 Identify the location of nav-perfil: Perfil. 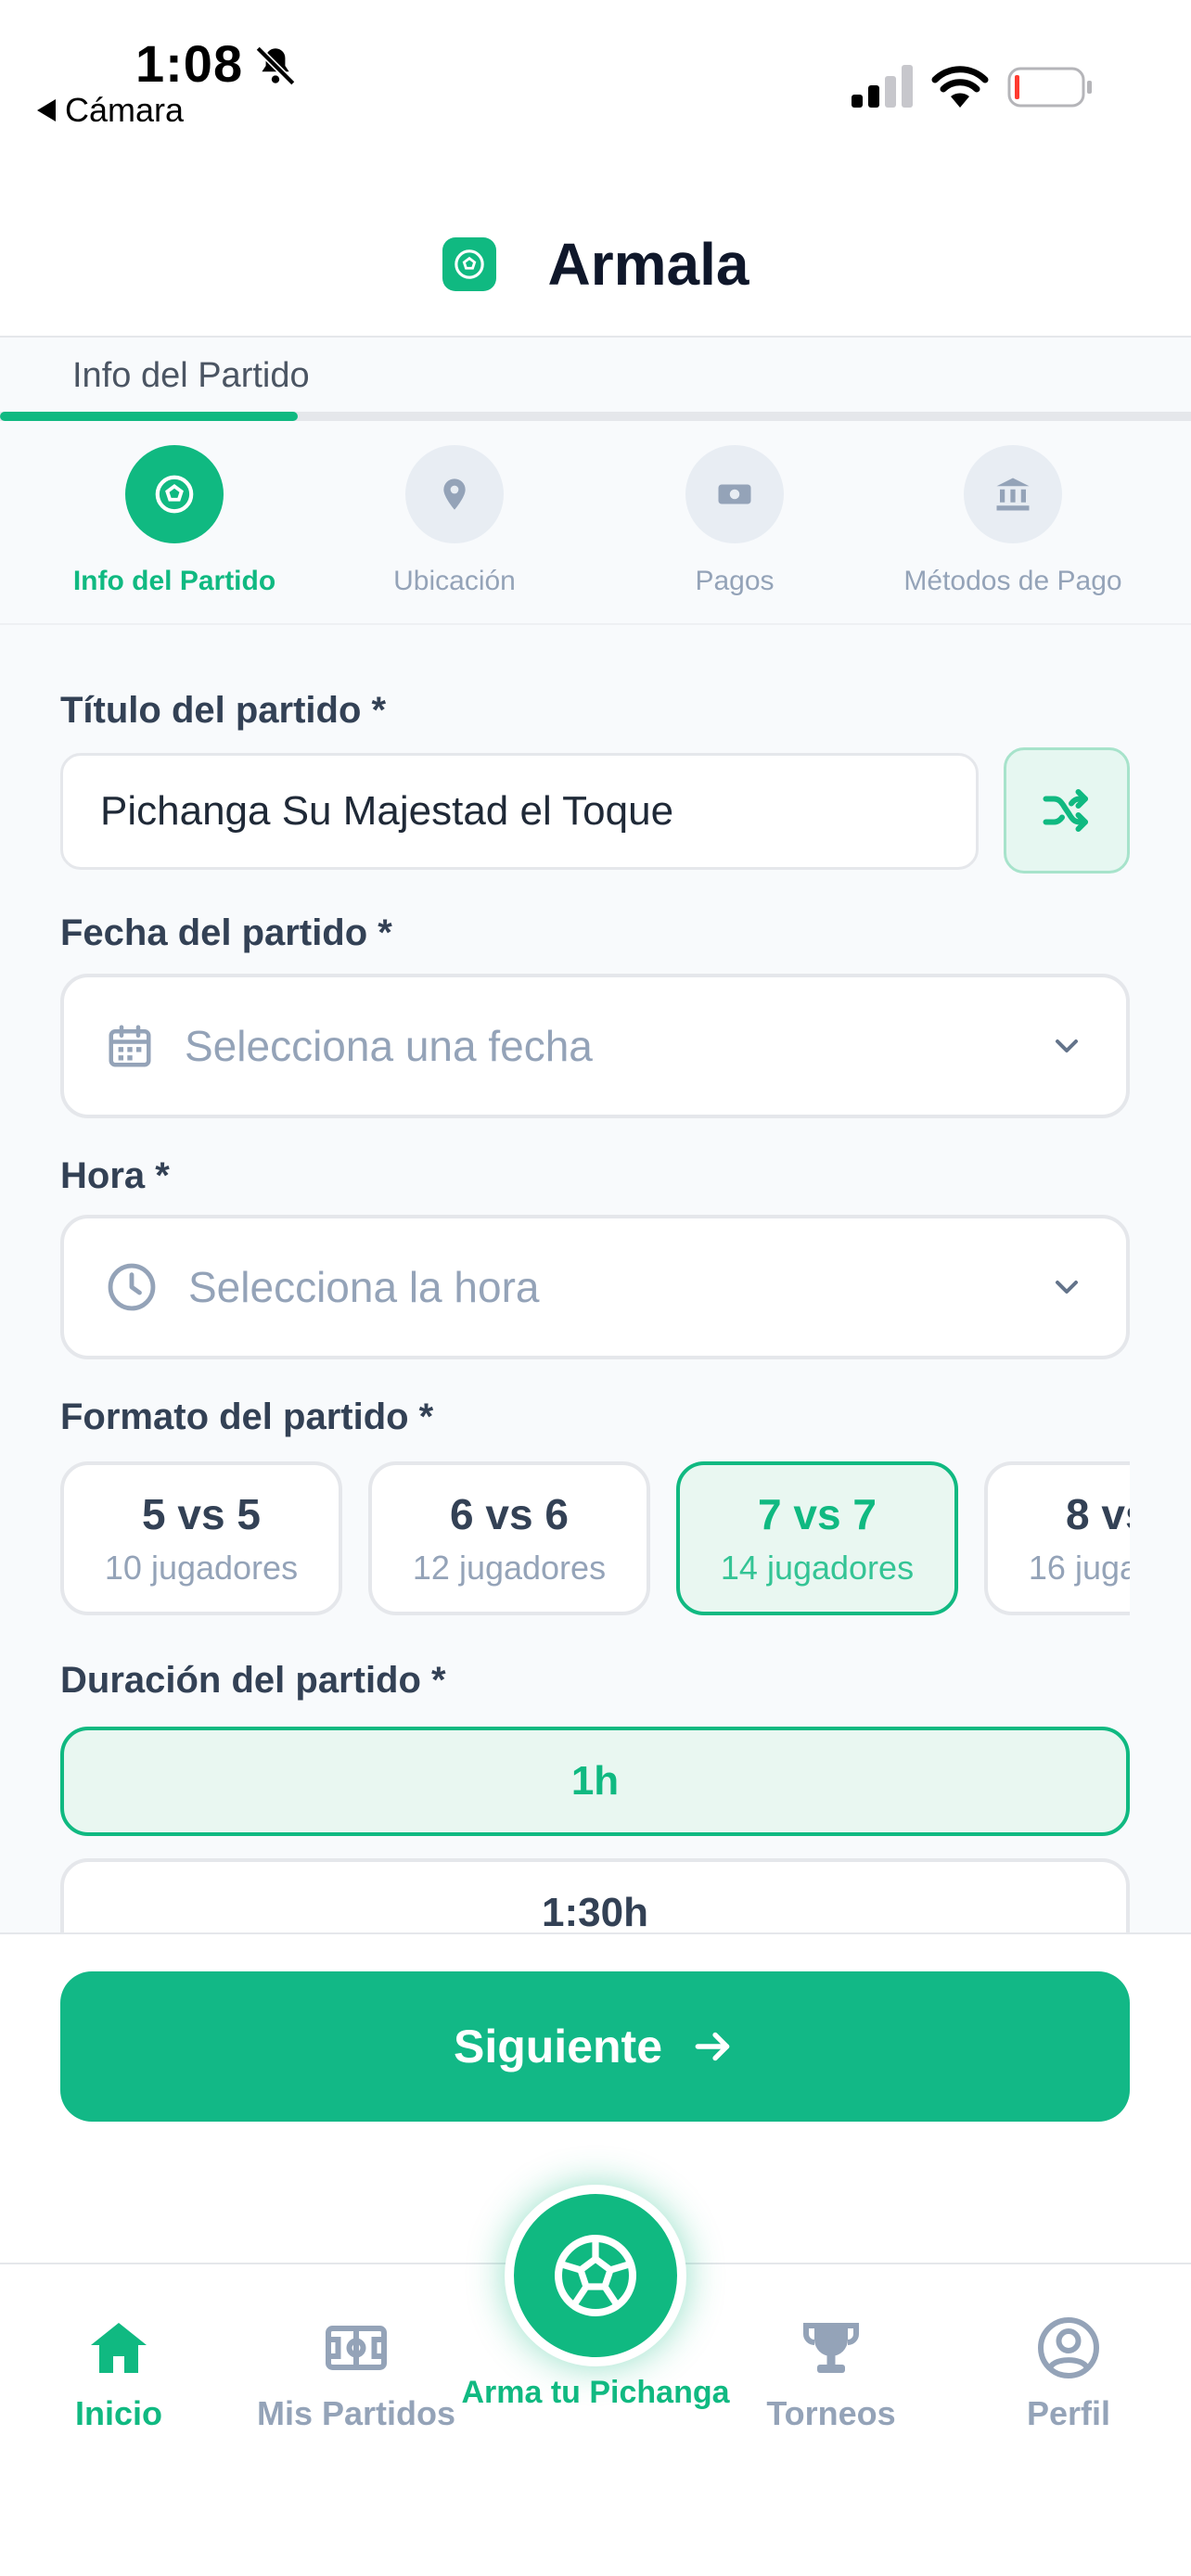
(1068, 2372).